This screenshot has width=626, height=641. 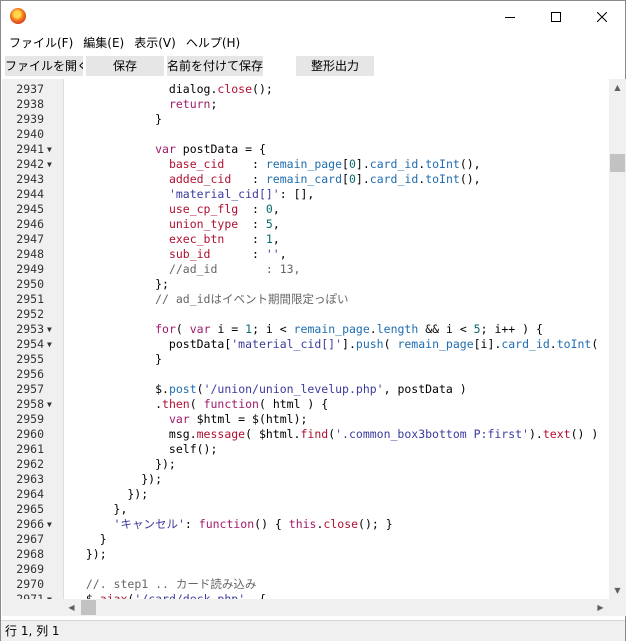 I want to click on line-number: 2940, so click(x=30, y=134).